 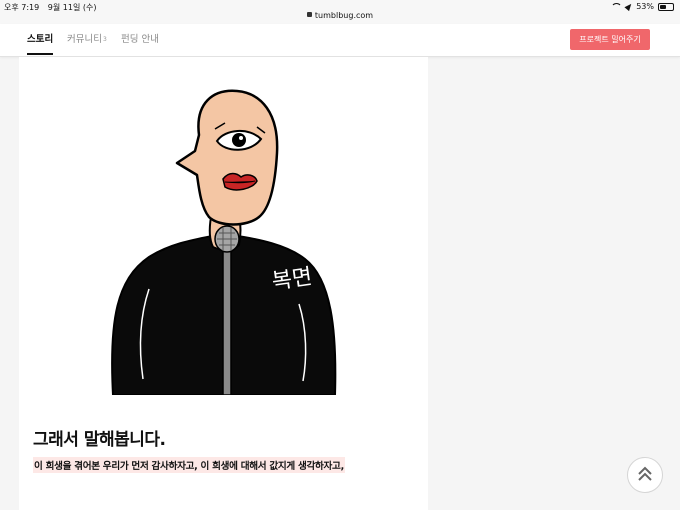 What do you see at coordinates (629, 6) in the screenshot?
I see `location-icon` at bounding box center [629, 6].